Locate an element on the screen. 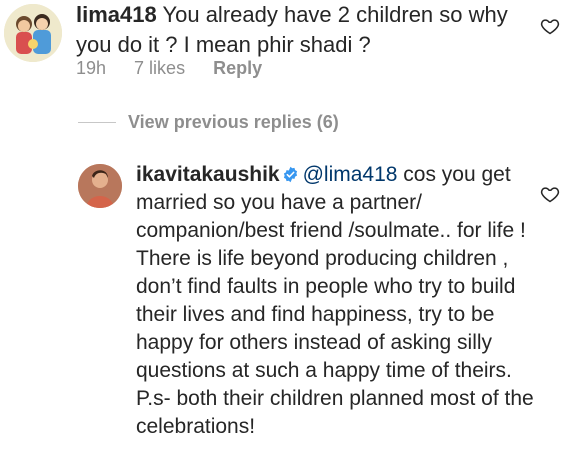 Image resolution: width=573 pixels, height=450 pixels. reply-avatar-photo is located at coordinates (100, 186).